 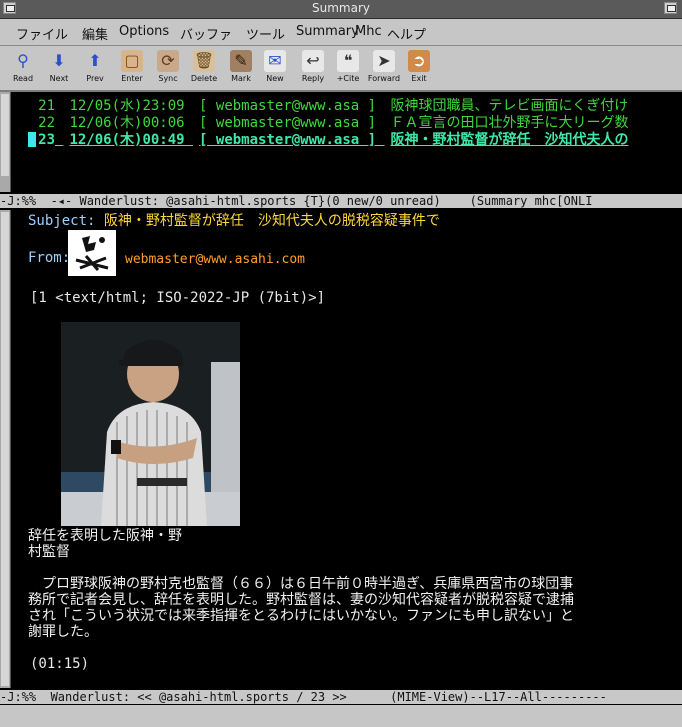 What do you see at coordinates (127, 106) in the screenshot?
I see `row-date: 12/05(水)23:09` at bounding box center [127, 106].